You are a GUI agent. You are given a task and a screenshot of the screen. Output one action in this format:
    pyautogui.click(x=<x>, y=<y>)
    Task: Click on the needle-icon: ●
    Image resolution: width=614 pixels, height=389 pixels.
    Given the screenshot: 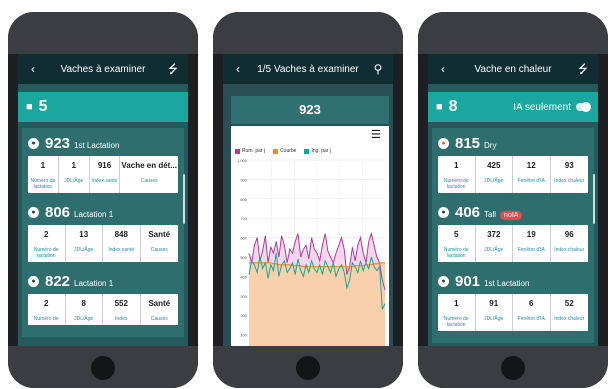 What is the action you would take?
    pyautogui.click(x=443, y=281)
    